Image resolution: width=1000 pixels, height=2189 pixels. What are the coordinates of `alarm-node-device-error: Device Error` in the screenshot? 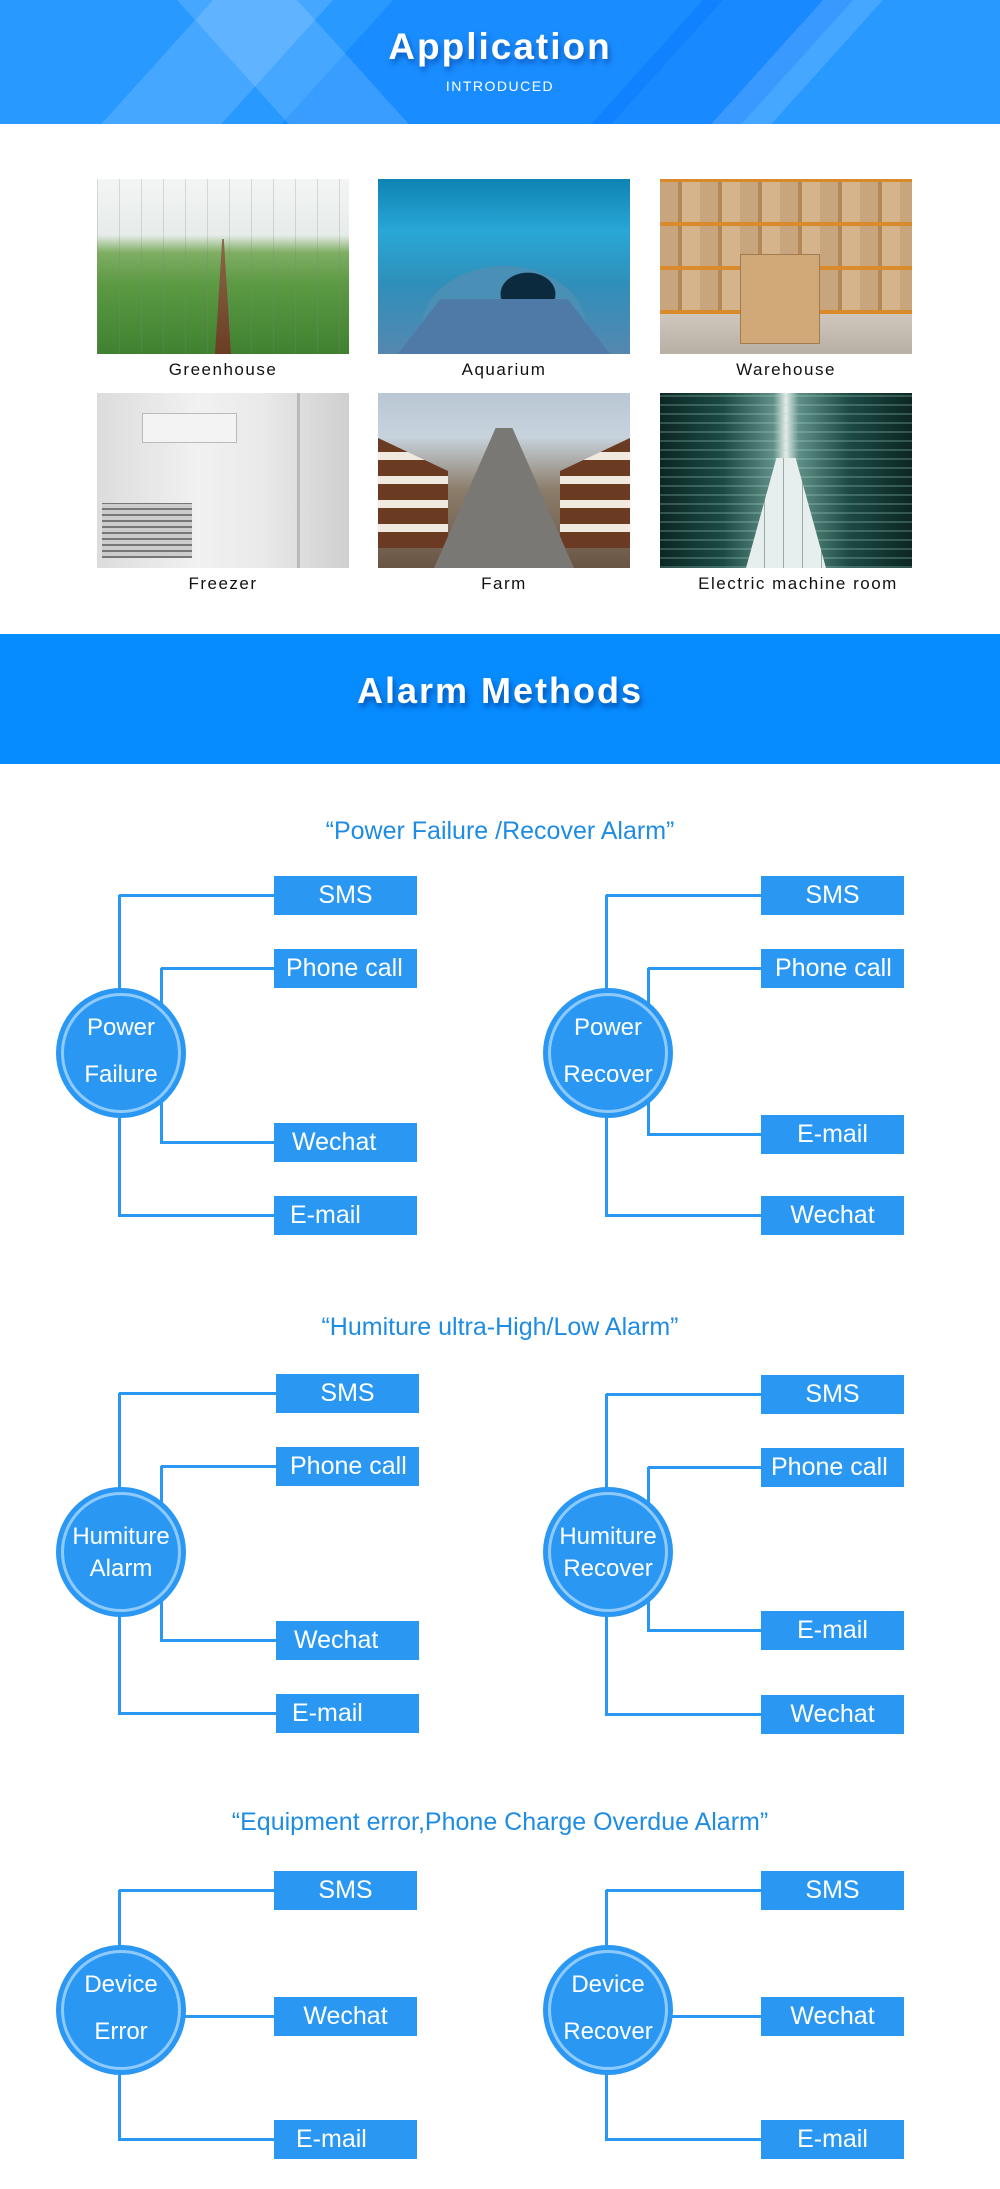 It's located at (121, 2010).